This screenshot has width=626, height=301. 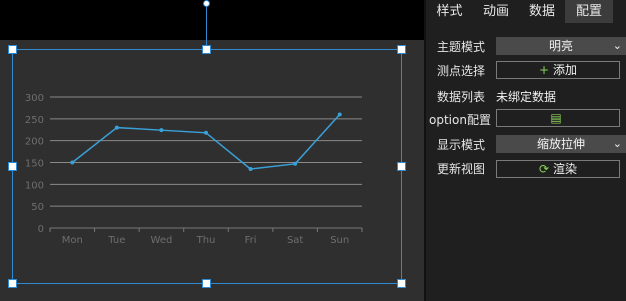 What do you see at coordinates (12, 283) in the screenshot?
I see `resize-handle-bottom-left` at bounding box center [12, 283].